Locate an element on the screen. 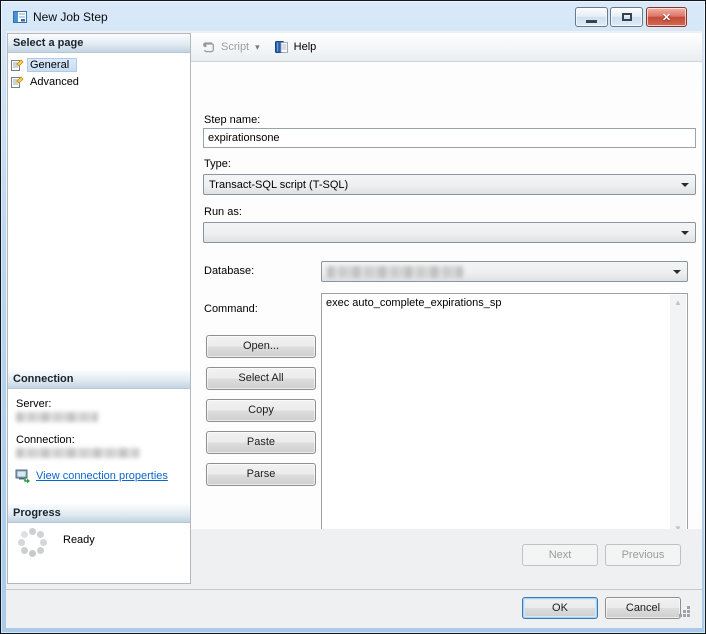  toolbar: Script ▾ Help is located at coordinates (446, 47).